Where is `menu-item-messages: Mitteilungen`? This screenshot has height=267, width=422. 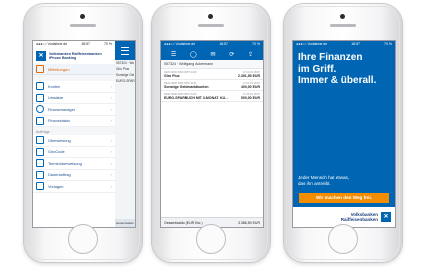 menu-item-messages: Mitteilungen is located at coordinates (74, 69).